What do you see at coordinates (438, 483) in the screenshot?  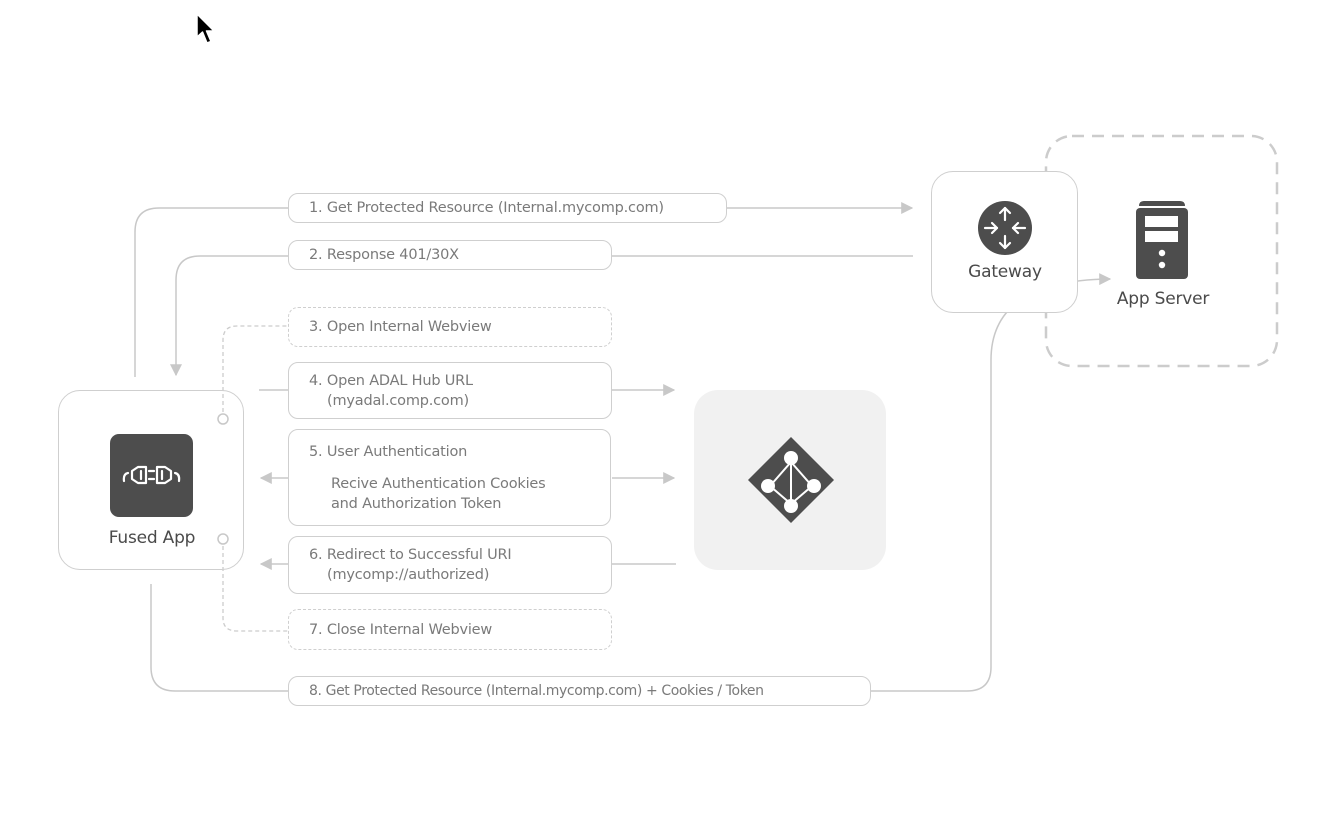 I see `step-5-subtext-1: Recive Authentication Cookies` at bounding box center [438, 483].